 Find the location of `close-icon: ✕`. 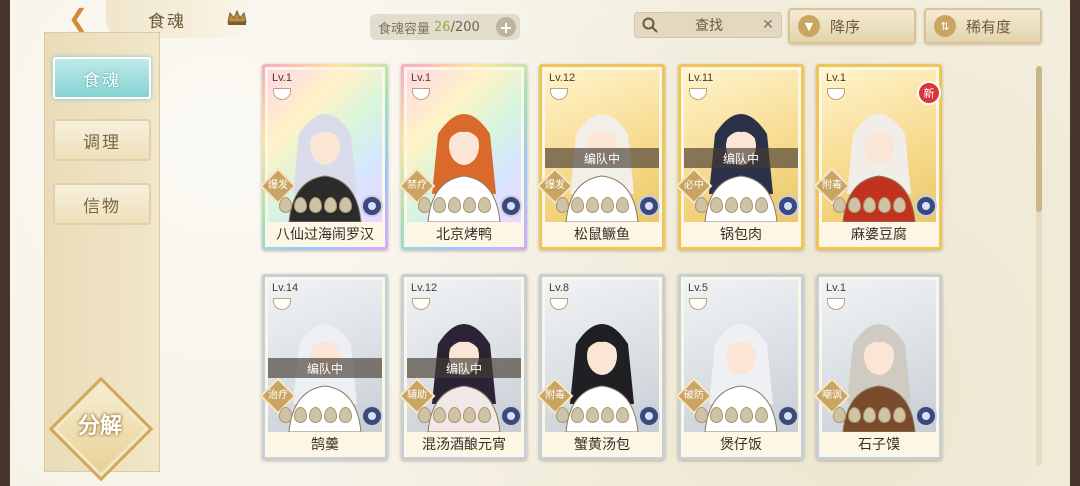

close-icon: ✕ is located at coordinates (768, 25).